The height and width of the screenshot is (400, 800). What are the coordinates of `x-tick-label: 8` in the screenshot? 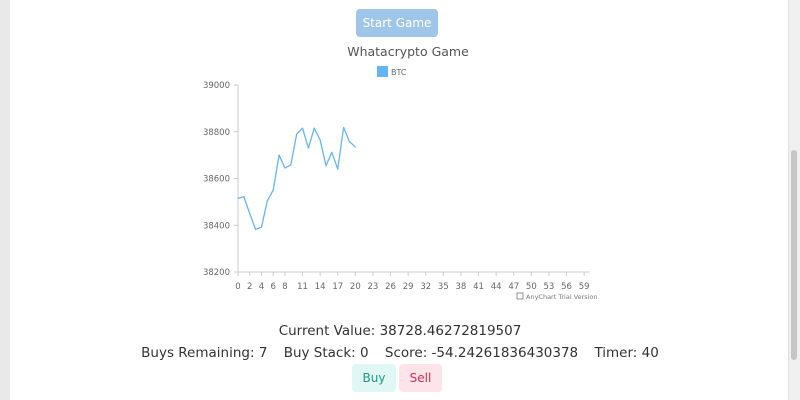 It's located at (284, 287).